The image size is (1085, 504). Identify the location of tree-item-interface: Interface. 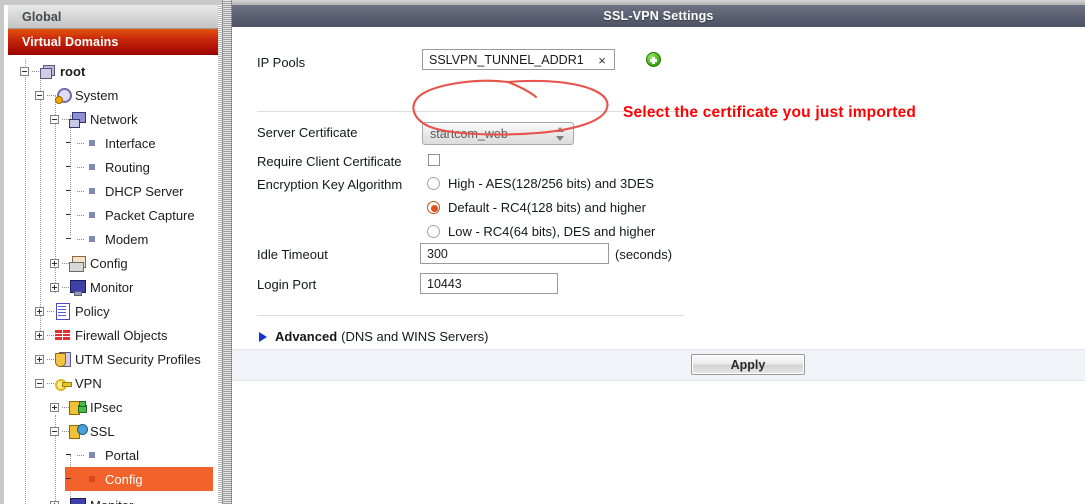
(110, 143).